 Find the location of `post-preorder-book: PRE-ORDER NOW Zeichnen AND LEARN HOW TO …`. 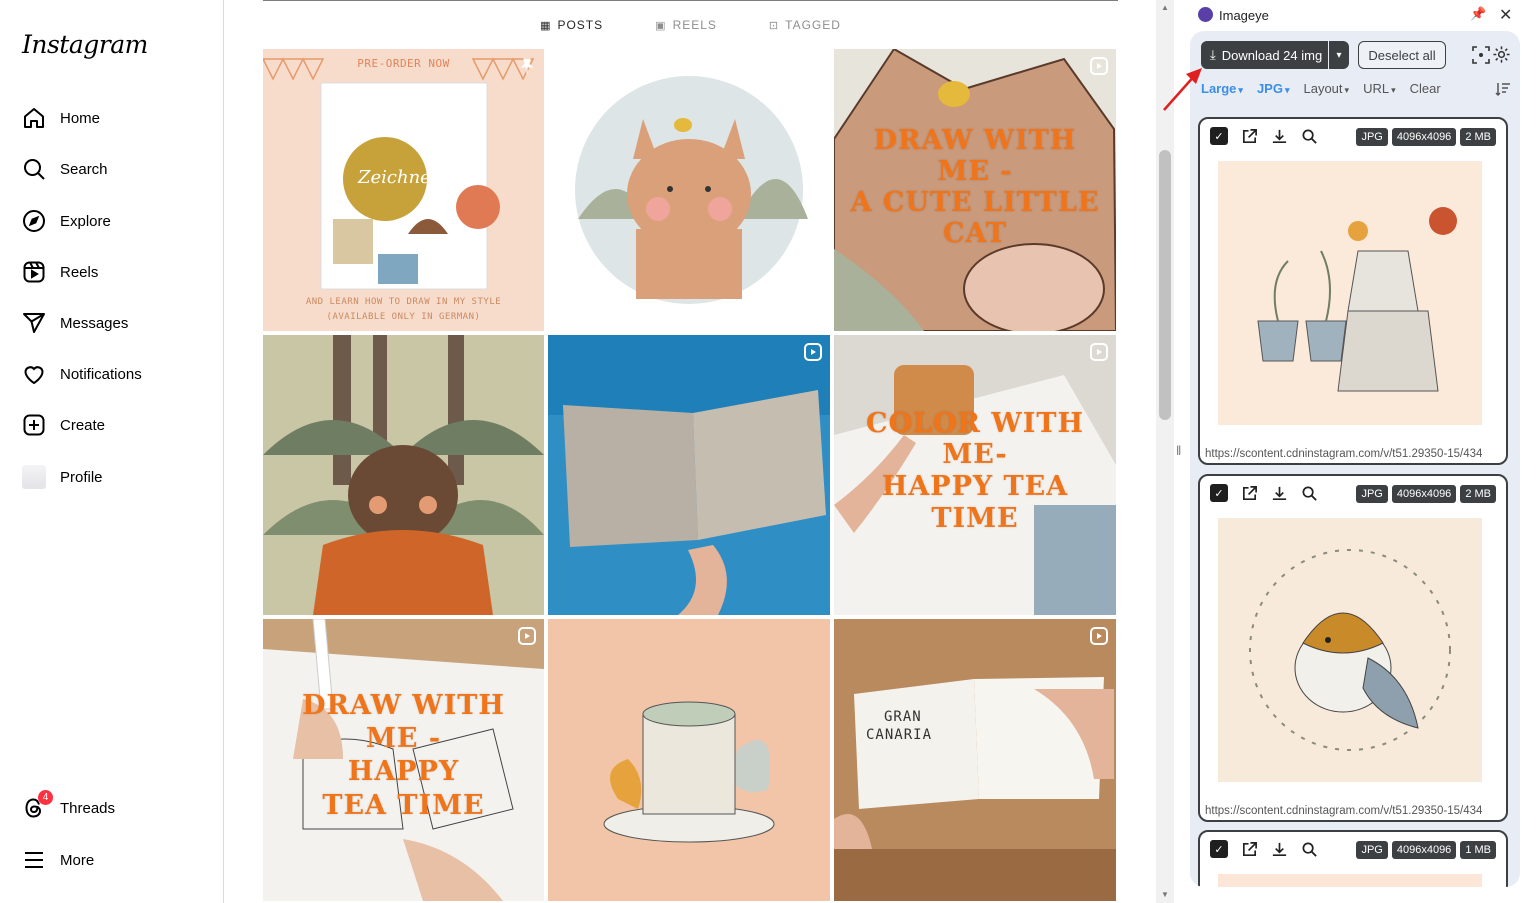

post-preorder-book: PRE-ORDER NOW Zeichnen AND LEARN HOW TO … is located at coordinates (403, 190).